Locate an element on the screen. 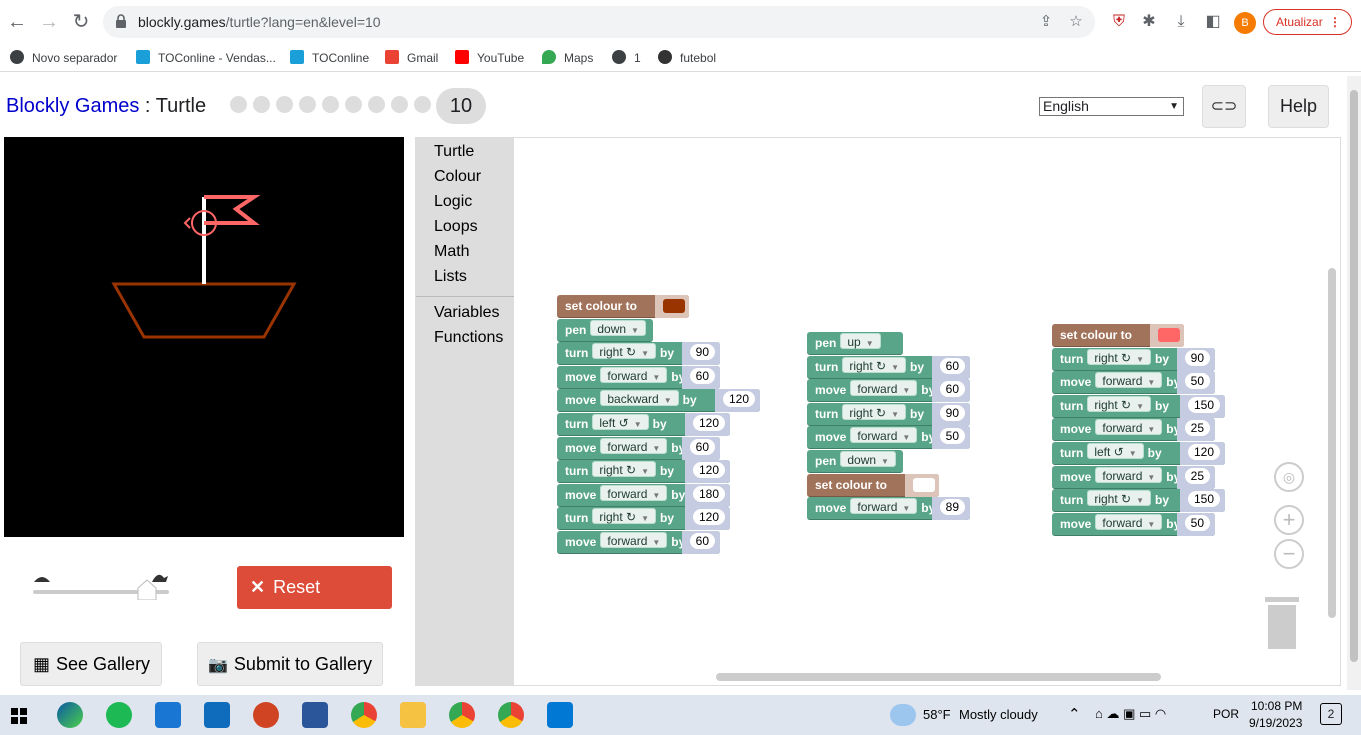  clock-time: 10:08 PM is located at coordinates (1276, 706).